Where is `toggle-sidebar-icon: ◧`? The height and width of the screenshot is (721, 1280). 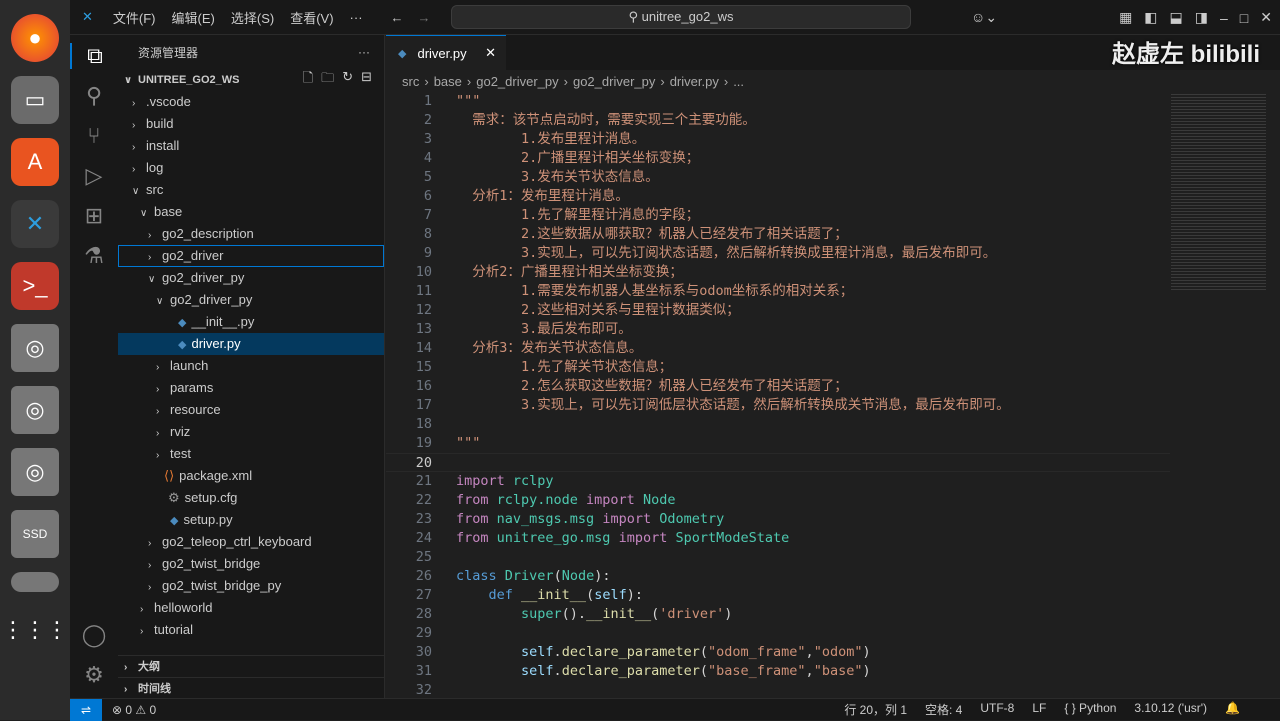 toggle-sidebar-icon: ◧ is located at coordinates (1150, 17).